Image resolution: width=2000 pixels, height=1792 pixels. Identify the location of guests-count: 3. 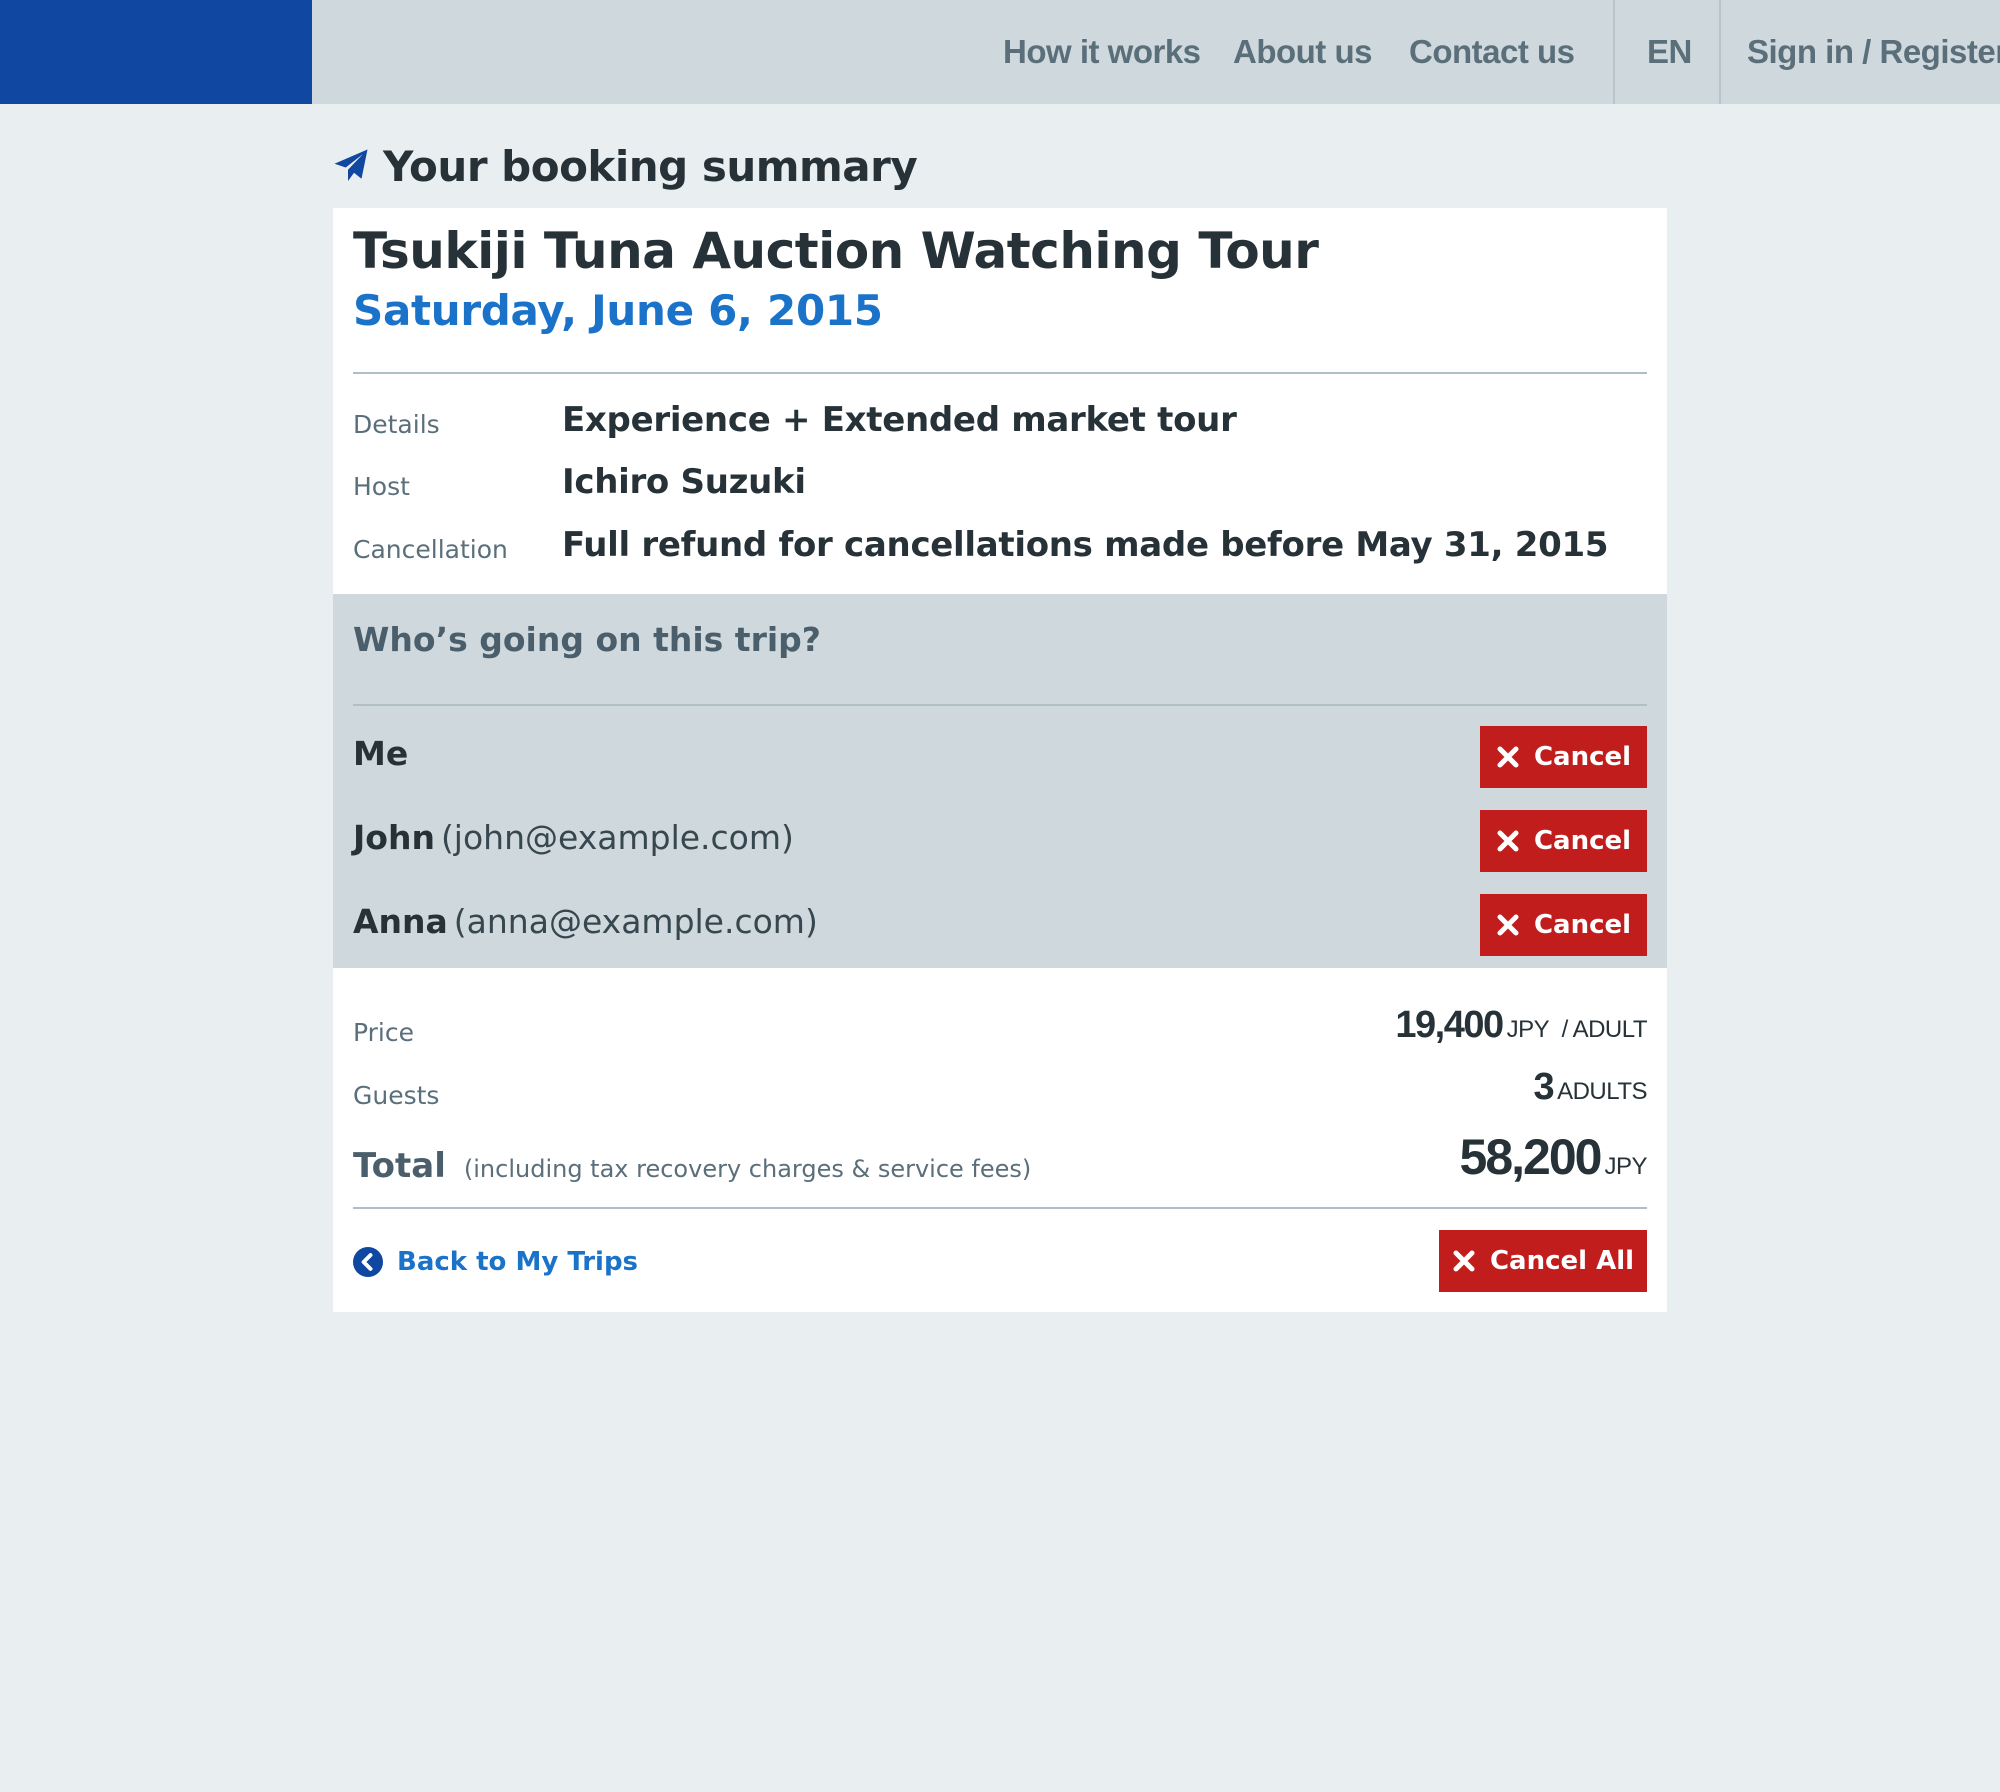
(1543, 1087).